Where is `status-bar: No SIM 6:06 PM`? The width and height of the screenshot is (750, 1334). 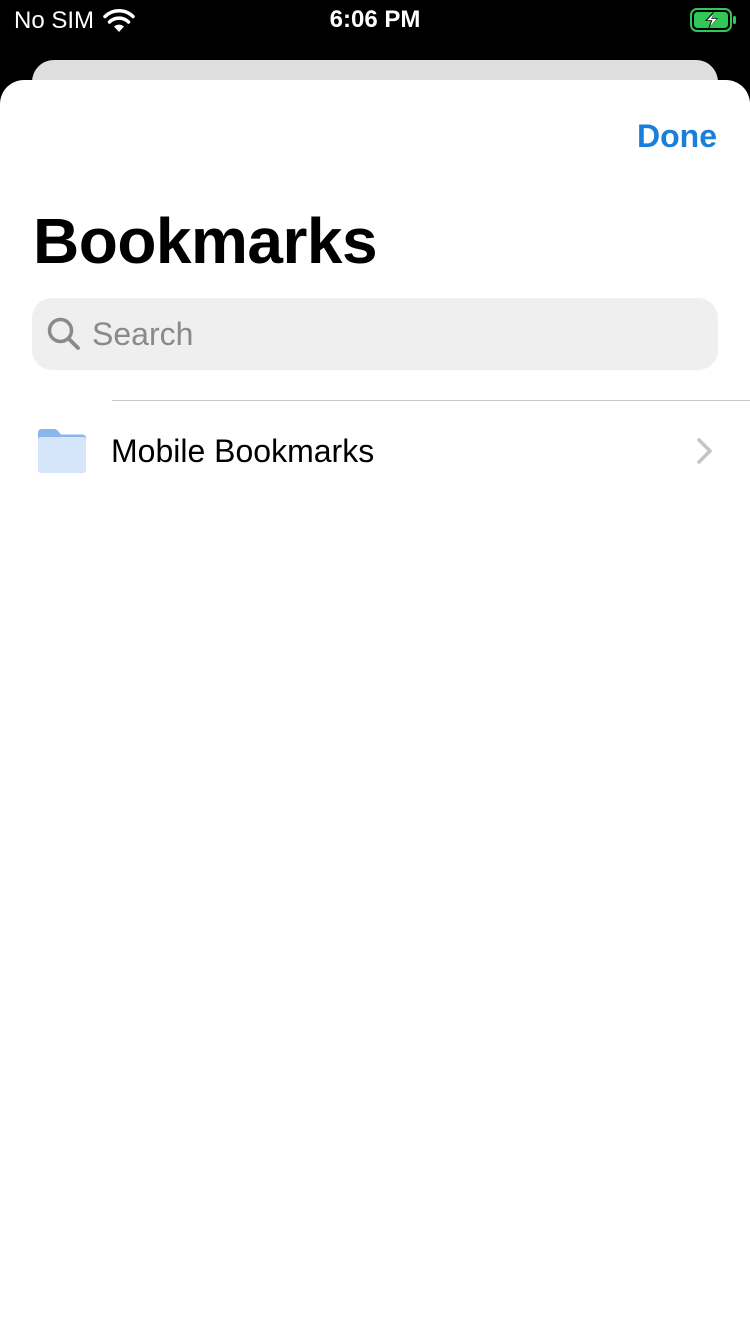
status-bar: No SIM 6:06 PM is located at coordinates (375, 21).